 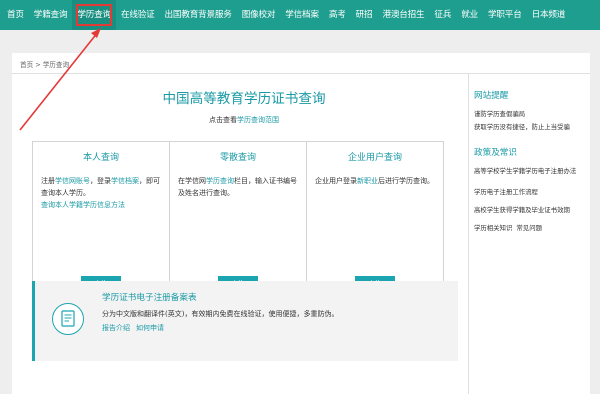 I want to click on filing-links: 报告介绍 如何申请, so click(x=136, y=328).